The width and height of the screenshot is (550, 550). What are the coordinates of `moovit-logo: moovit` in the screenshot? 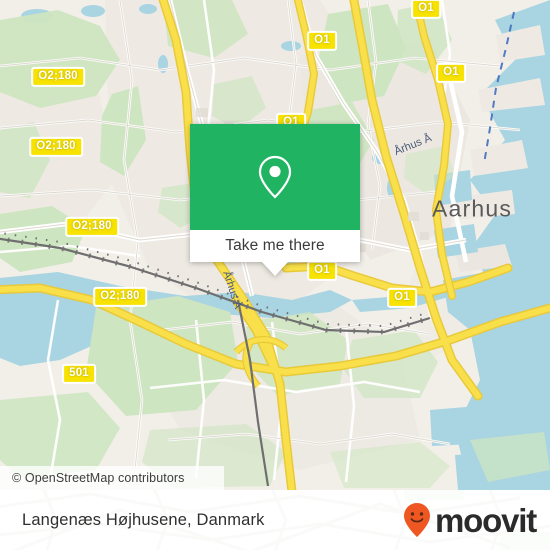 It's located at (469, 520).